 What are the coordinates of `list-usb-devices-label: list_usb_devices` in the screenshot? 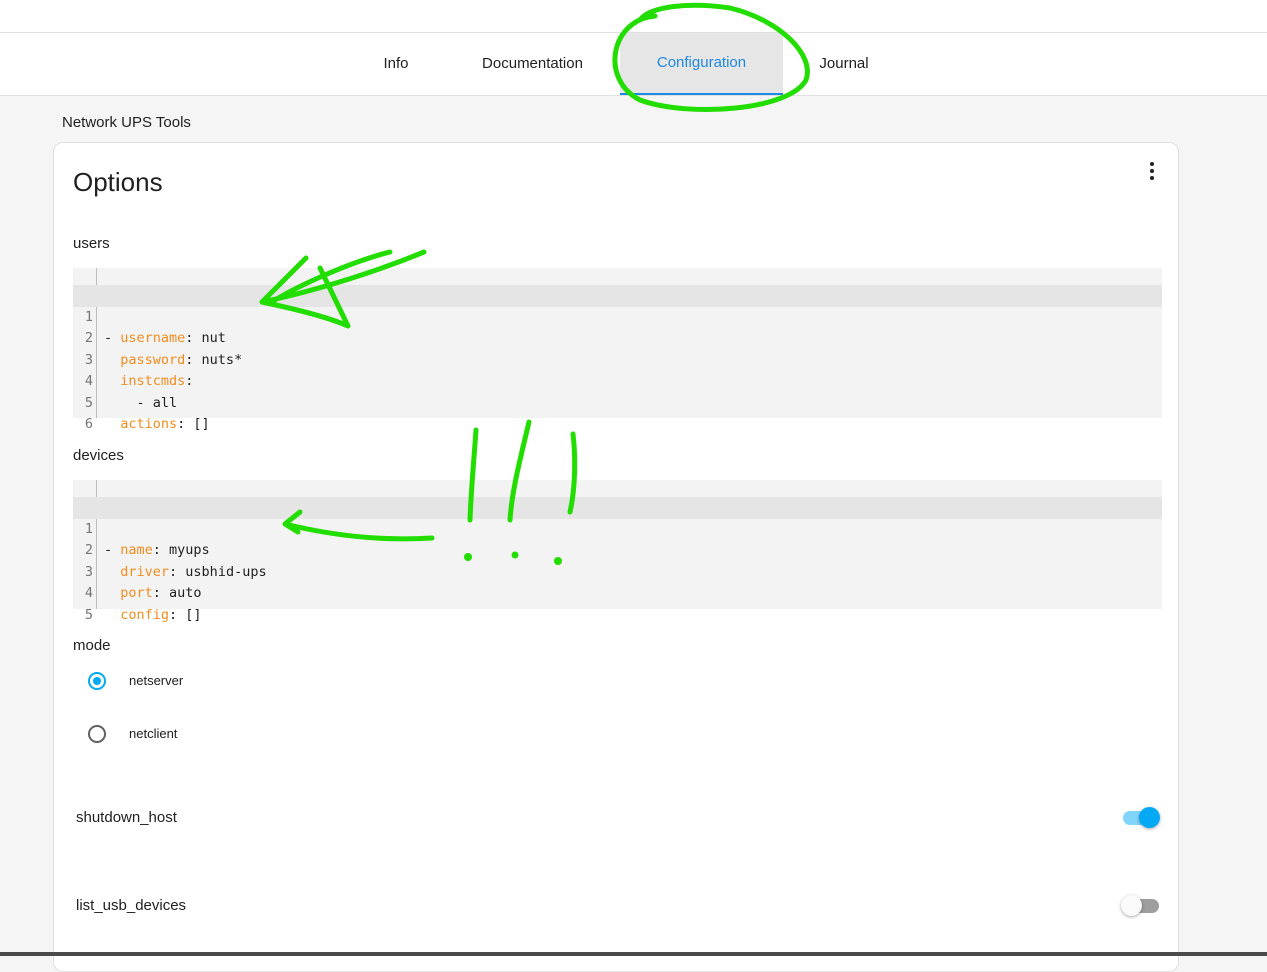 It's located at (131, 905).